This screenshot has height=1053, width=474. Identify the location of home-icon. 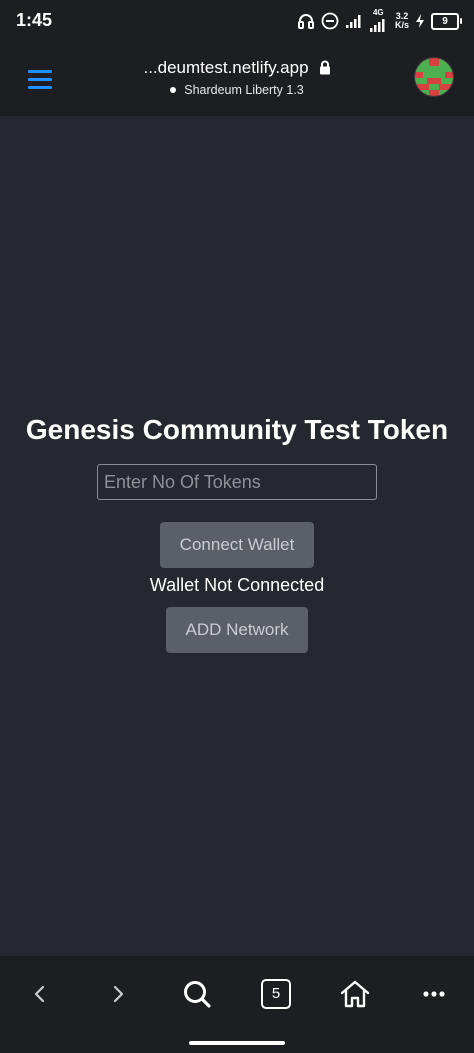
(355, 994).